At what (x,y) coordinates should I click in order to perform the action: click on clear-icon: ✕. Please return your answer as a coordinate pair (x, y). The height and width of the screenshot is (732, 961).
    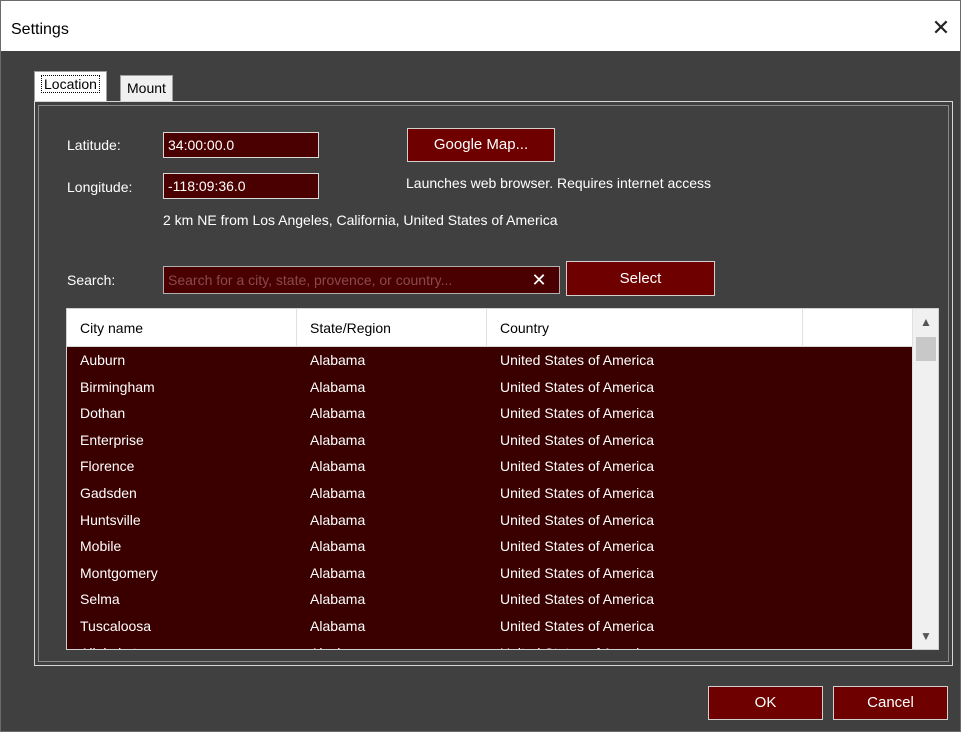
    Looking at the image, I should click on (539, 280).